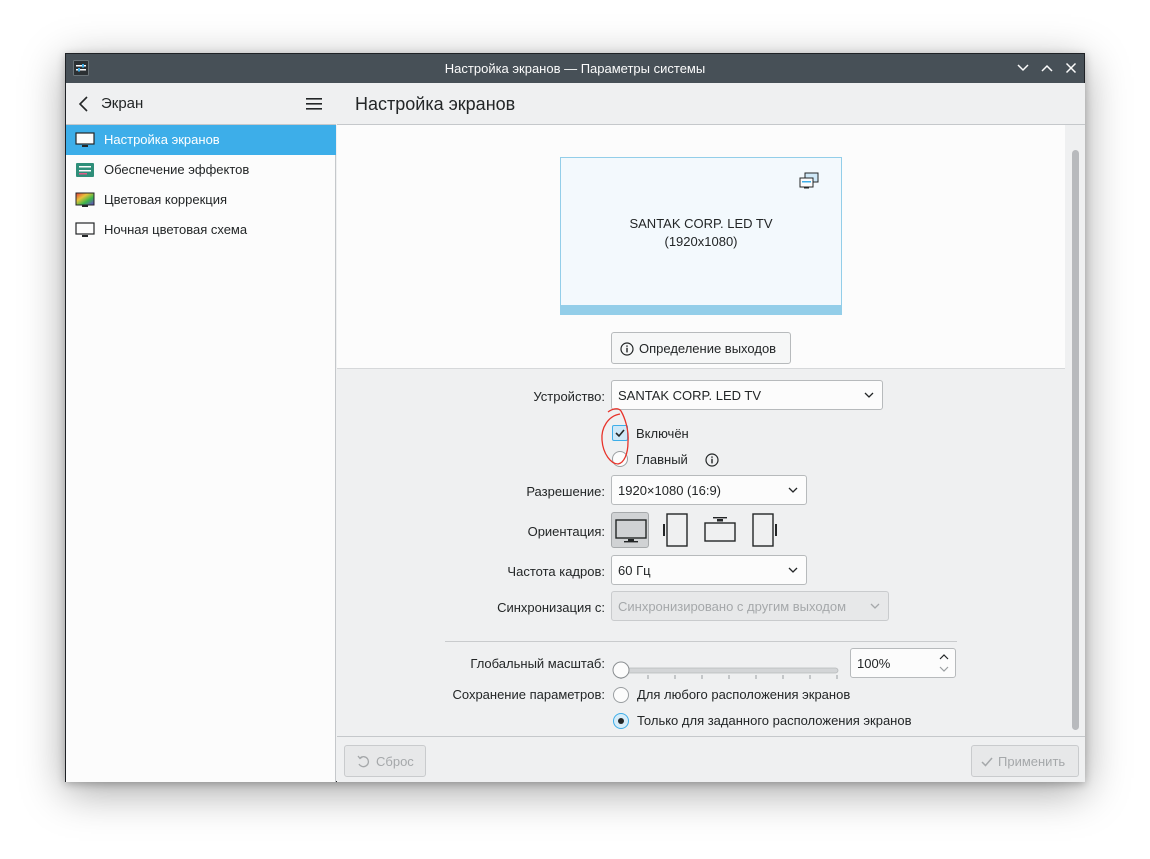 The image size is (1150, 859). I want to click on save-any-layout-radio, so click(621, 695).